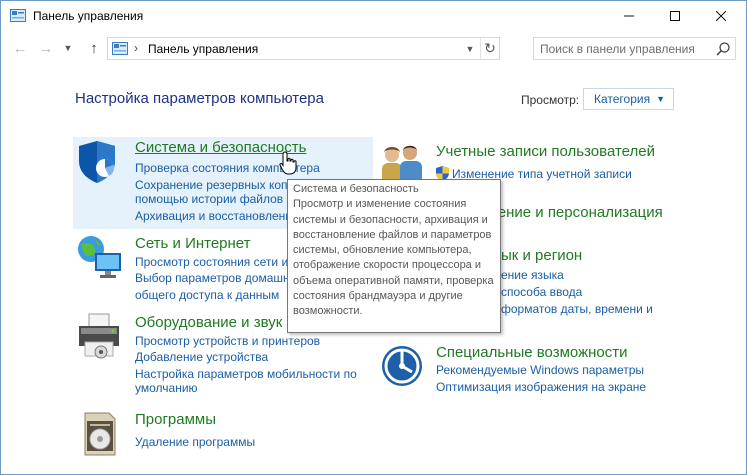 This screenshot has height=475, width=747. What do you see at coordinates (175, 419) in the screenshot?
I see `category-title: Программы` at bounding box center [175, 419].